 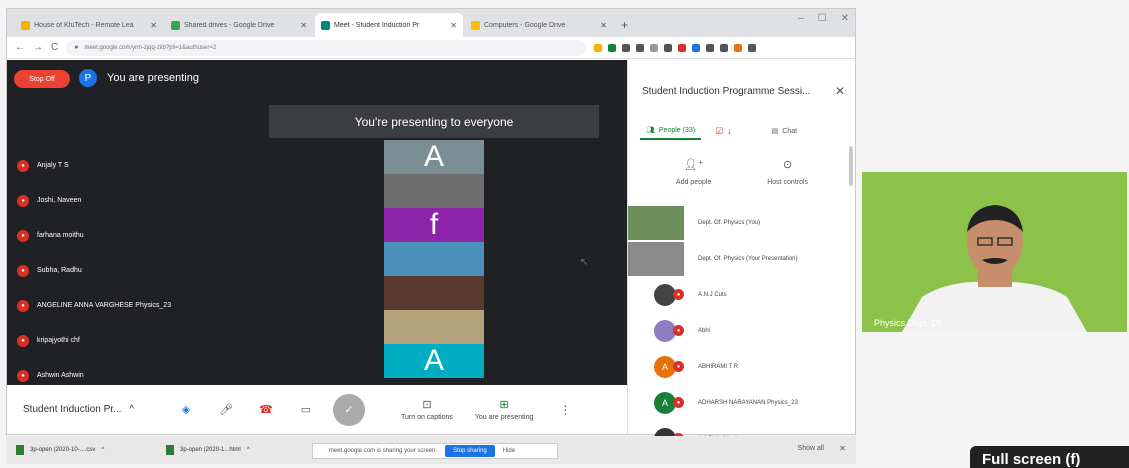 I want to click on people-row: ● Abhi, so click(x=742, y=331).